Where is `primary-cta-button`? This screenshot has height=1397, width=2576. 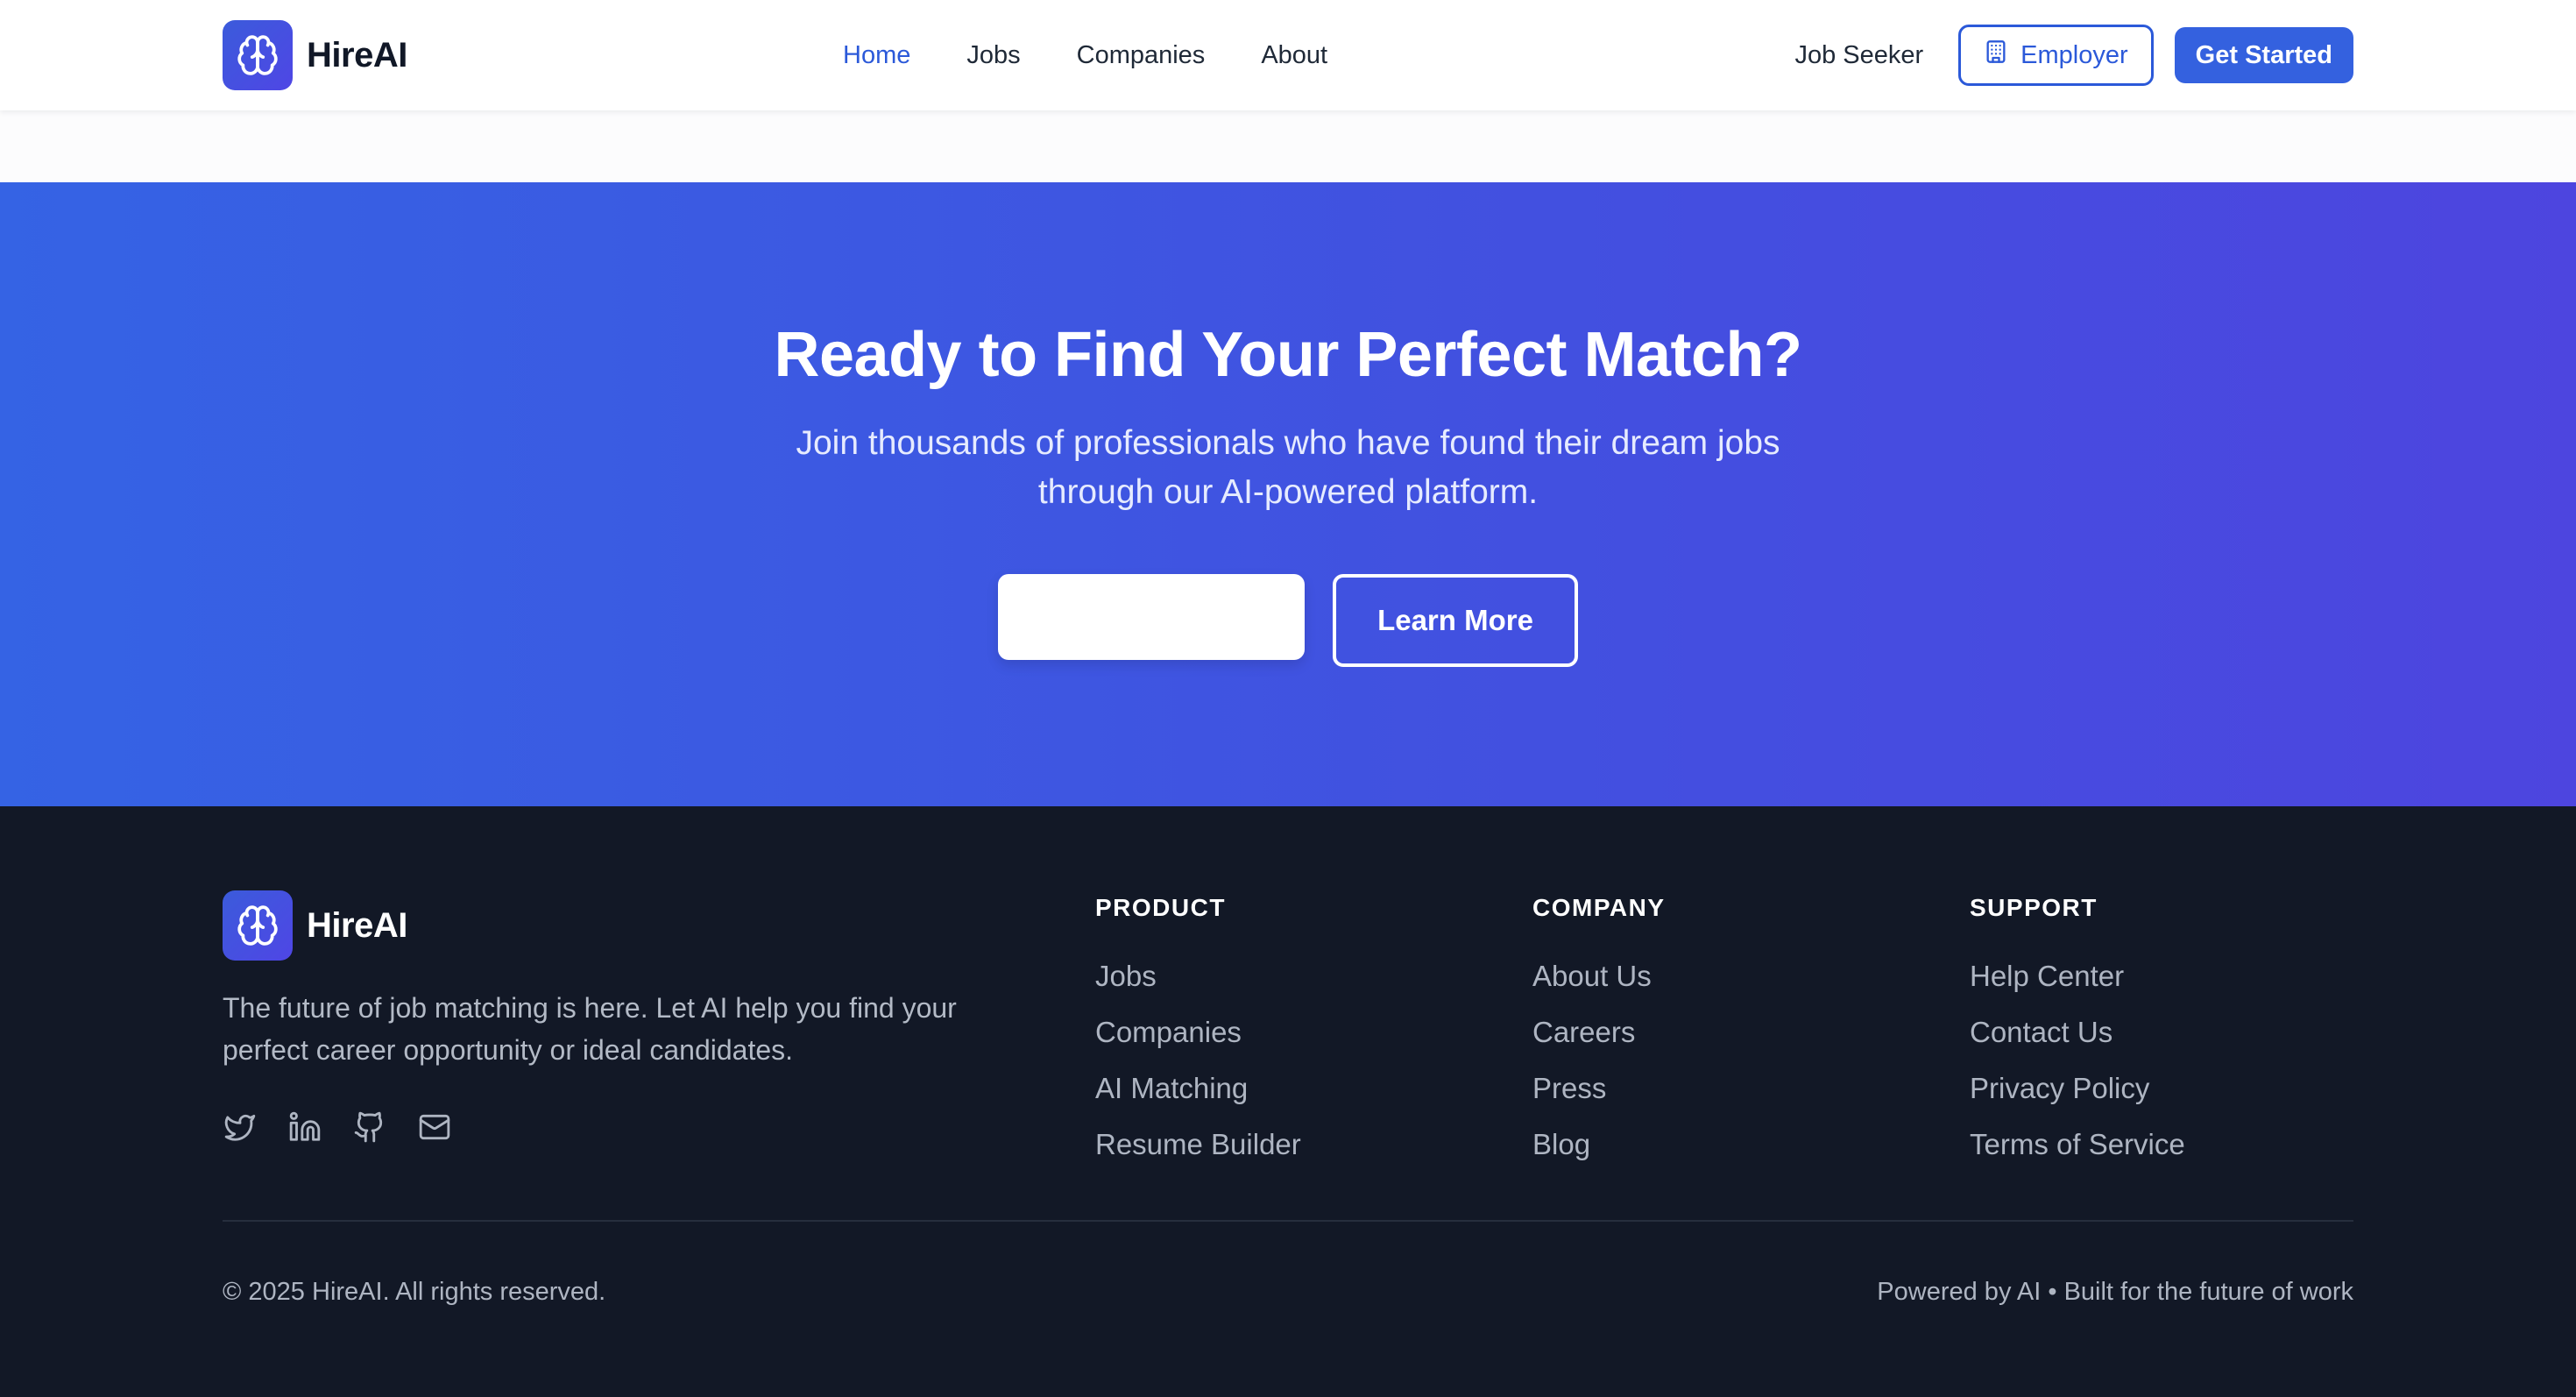
primary-cta-button is located at coordinates (1151, 617).